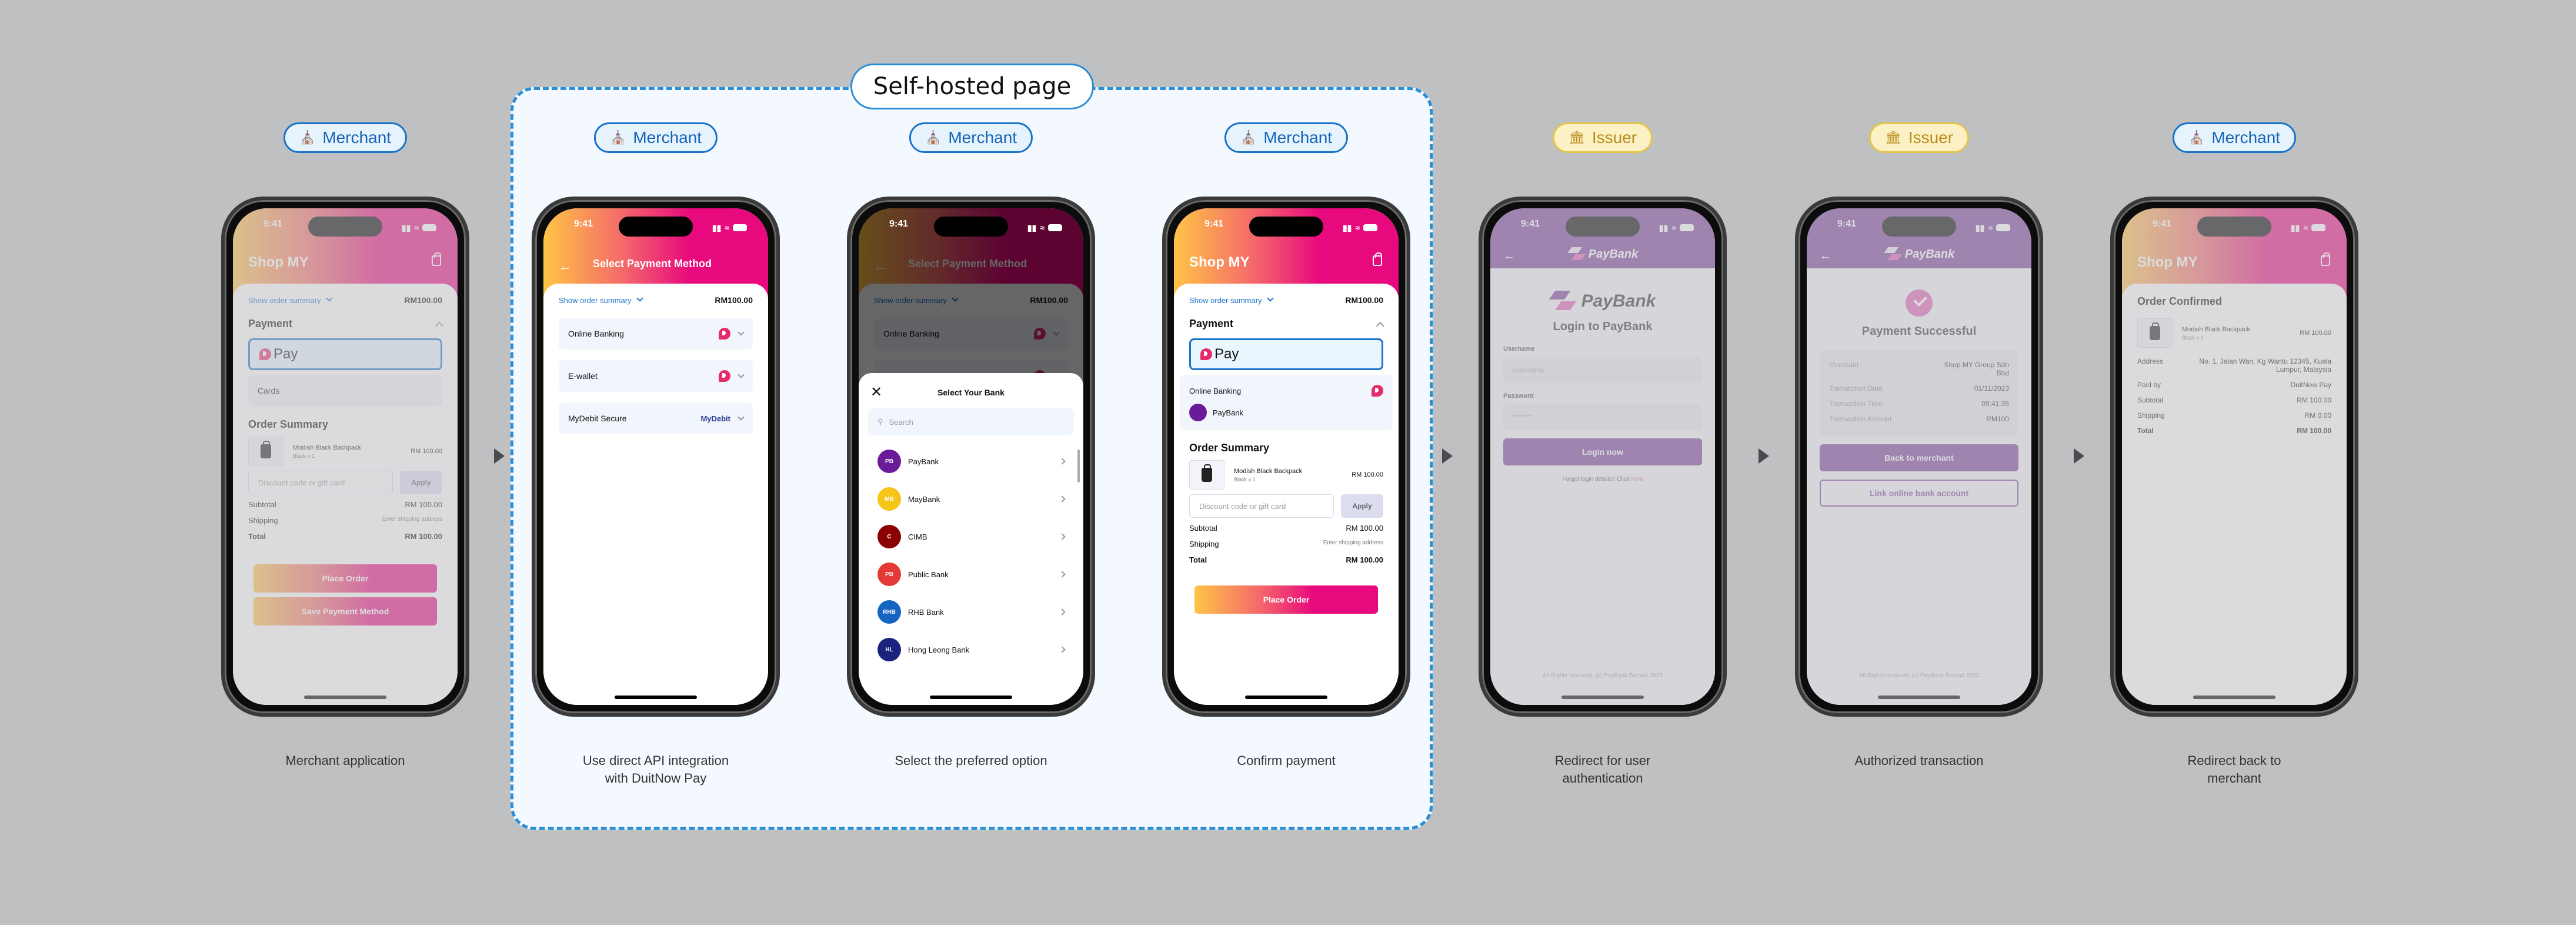  What do you see at coordinates (2234, 137) in the screenshot?
I see `role-badge: ⛪ Merchant` at bounding box center [2234, 137].